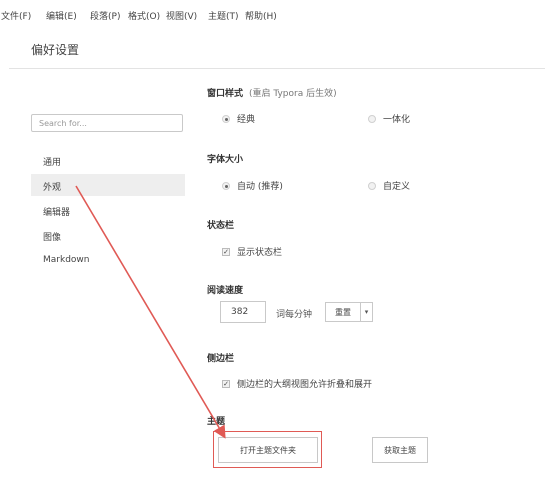 The height and width of the screenshot is (477, 545). Describe the element at coordinates (305, 385) in the screenshot. I see `sidebar-outline-checkbox-label: 侧边栏的大纲视图允许折叠和展开` at that location.